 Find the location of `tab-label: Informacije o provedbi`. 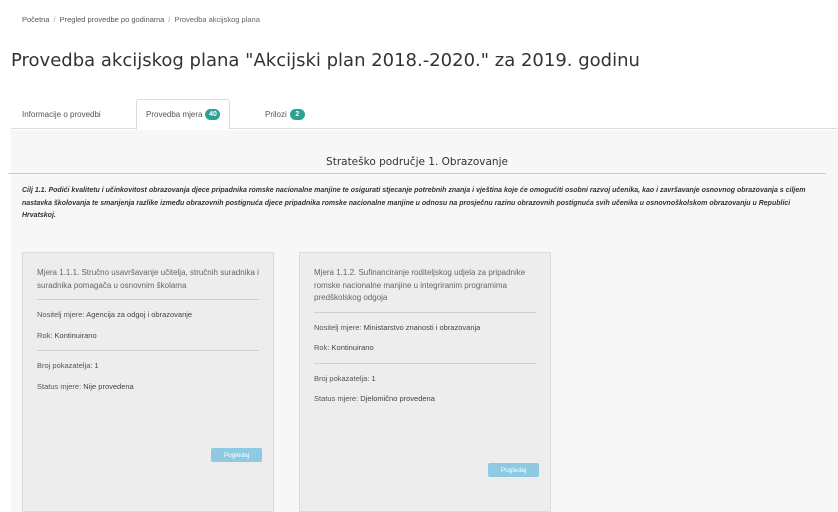

tab-label: Informacije o provedbi is located at coordinates (61, 114).